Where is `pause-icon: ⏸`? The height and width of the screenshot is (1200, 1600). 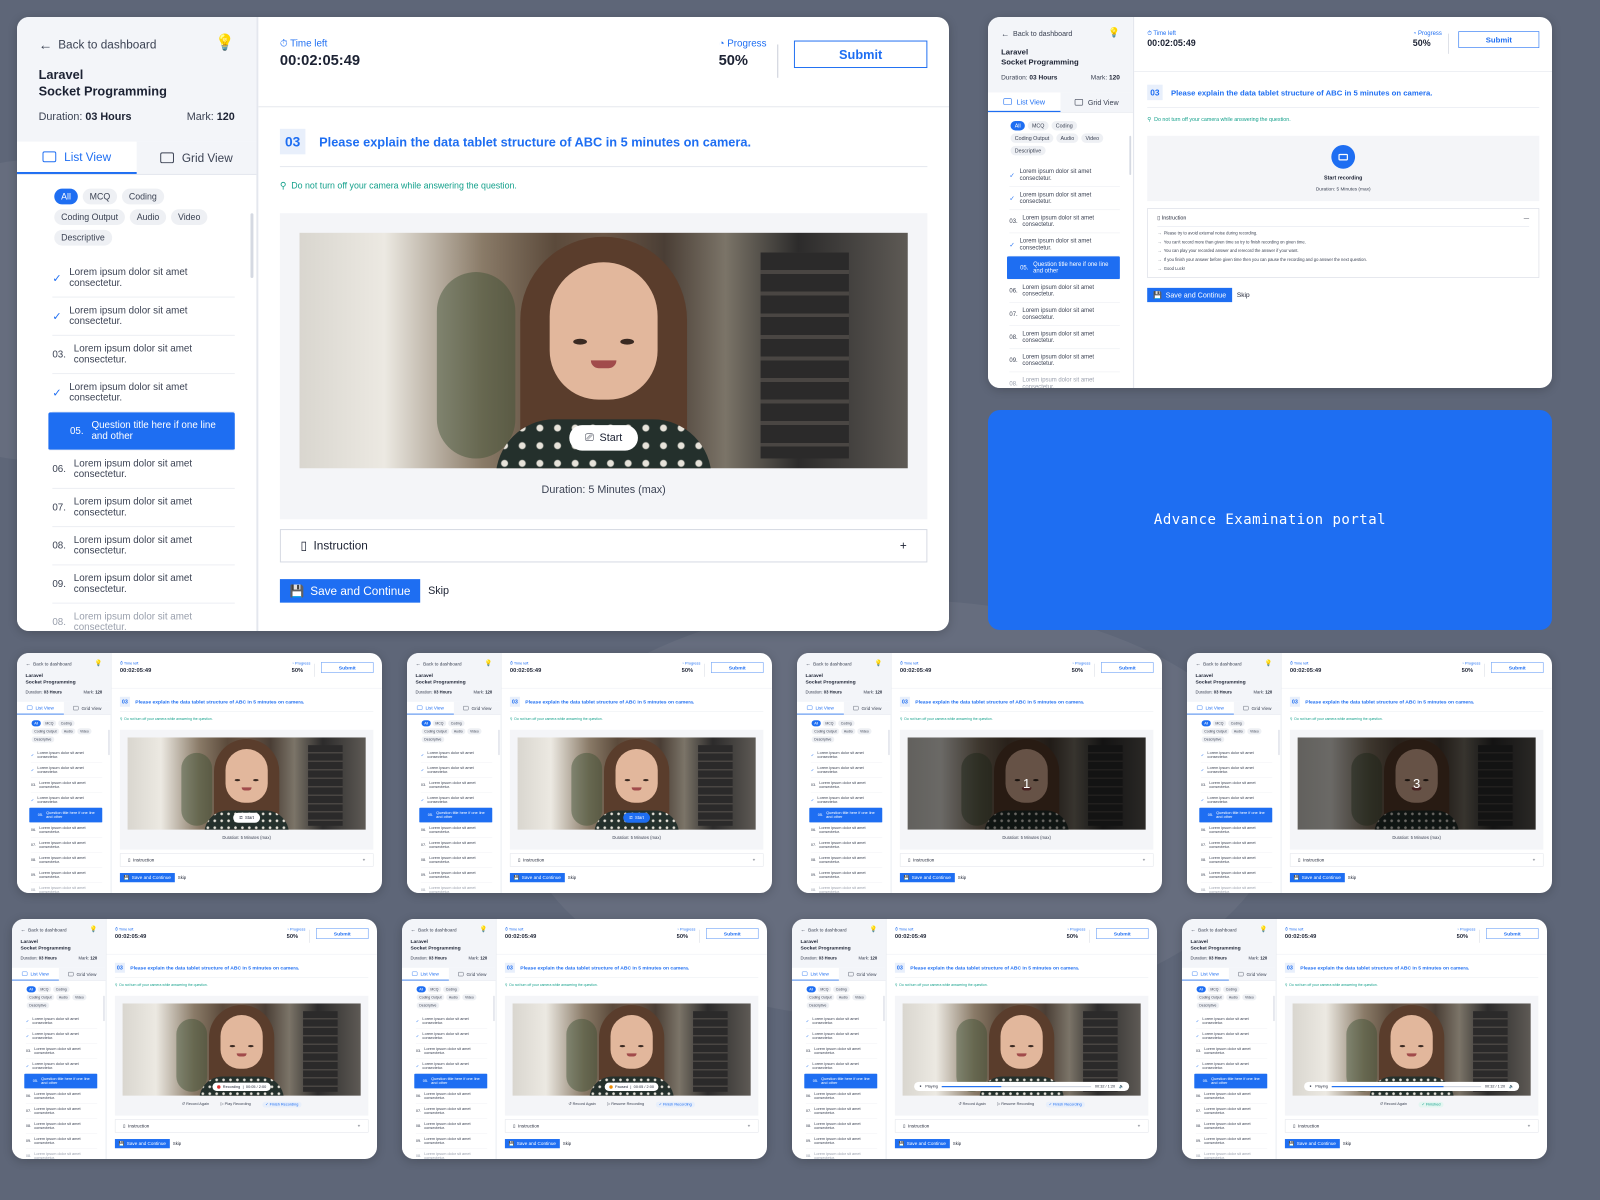
pause-icon: ⏸ is located at coordinates (1310, 1086).